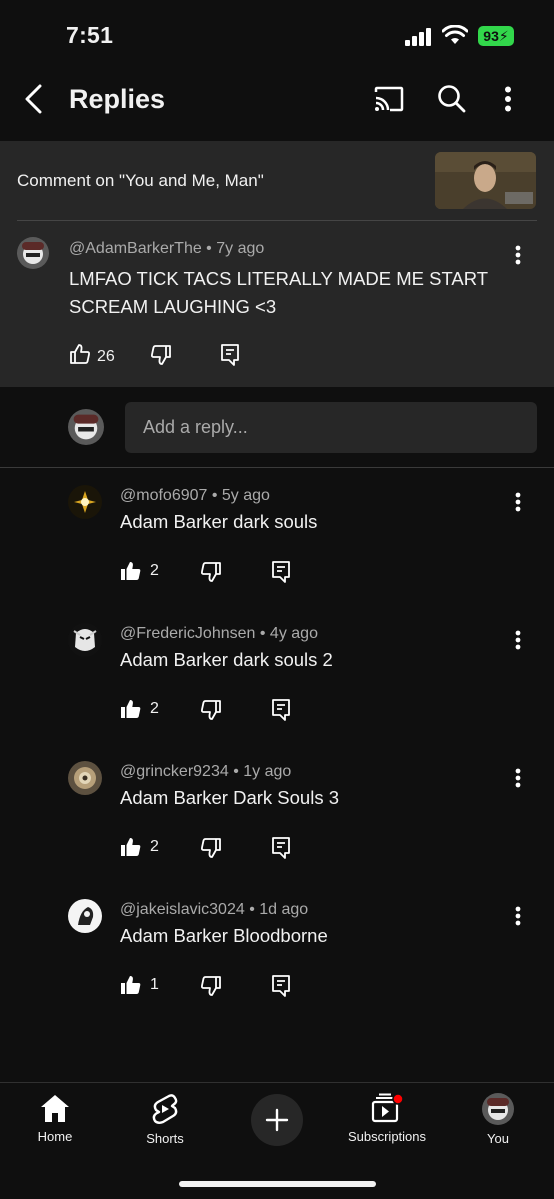 This screenshot has width=554, height=1199. Describe the element at coordinates (117, 99) in the screenshot. I see `page-title: Replies` at that location.